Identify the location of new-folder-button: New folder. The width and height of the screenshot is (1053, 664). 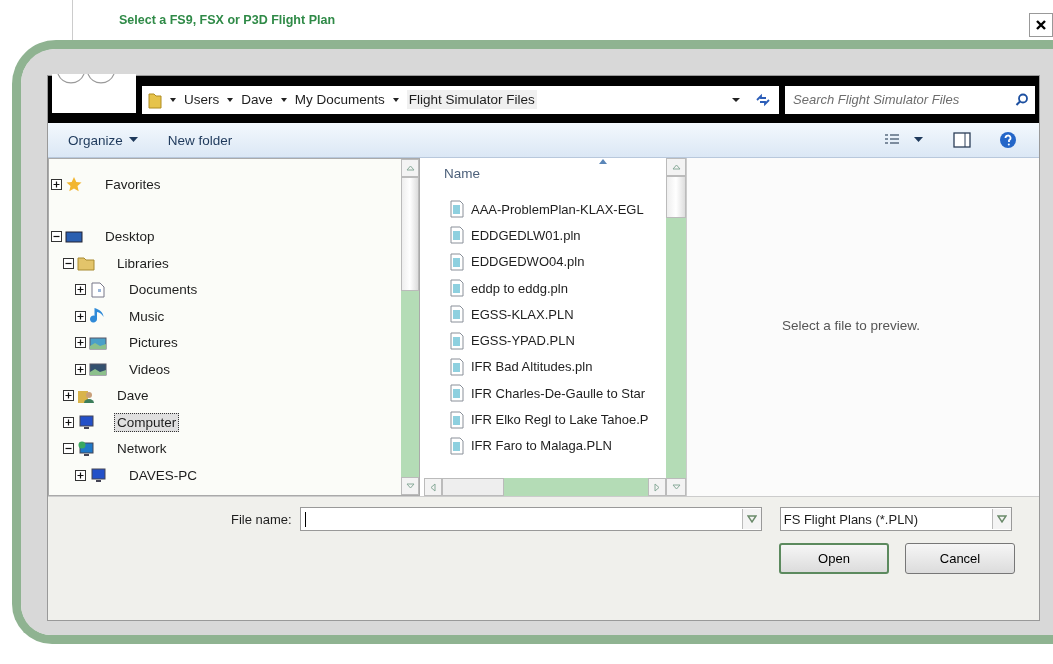
(200, 140).